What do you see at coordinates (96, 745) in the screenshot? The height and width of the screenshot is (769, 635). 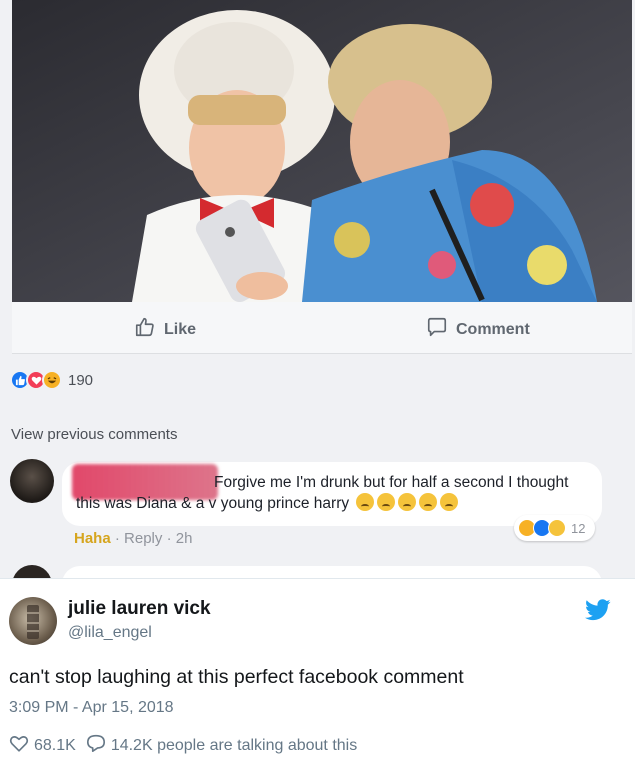 I see `reply-bubble-icon` at bounding box center [96, 745].